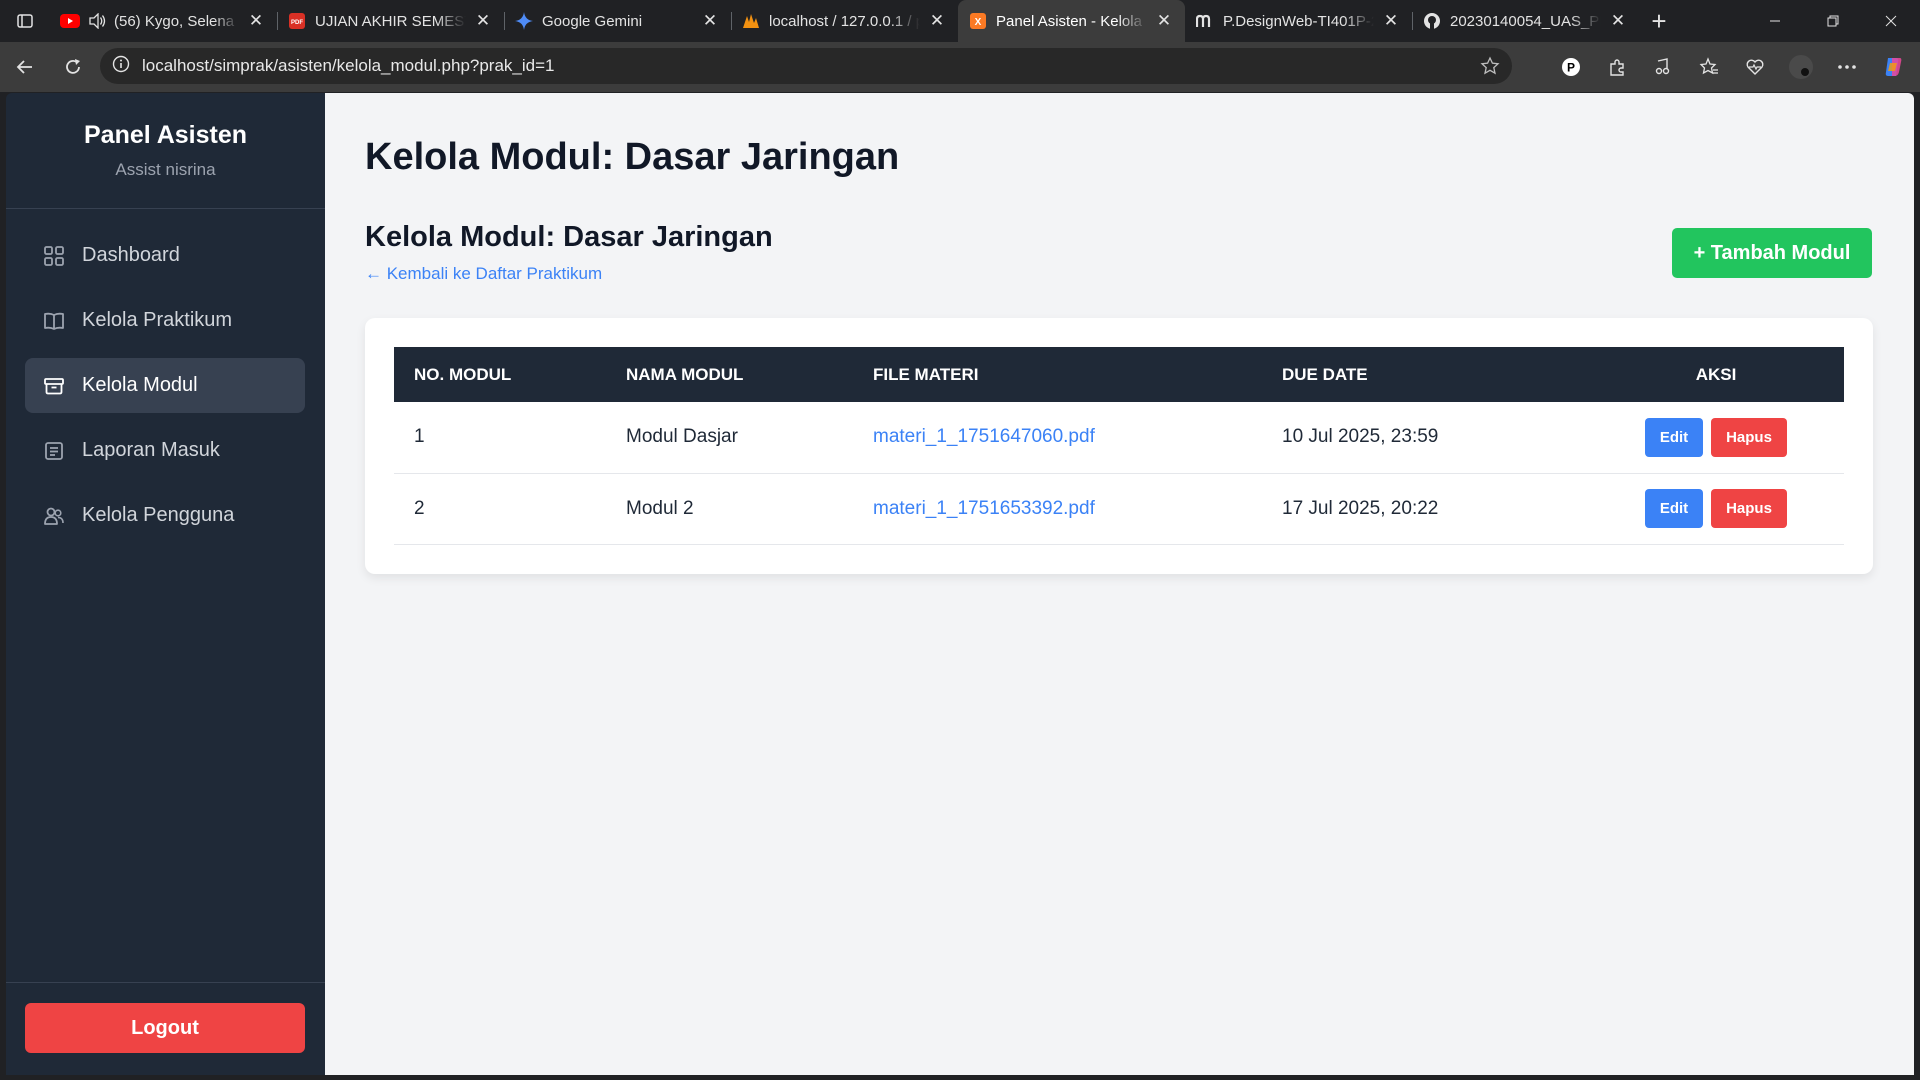 The width and height of the screenshot is (1920, 1080). I want to click on column-header: FILE MATERI, so click(926, 374).